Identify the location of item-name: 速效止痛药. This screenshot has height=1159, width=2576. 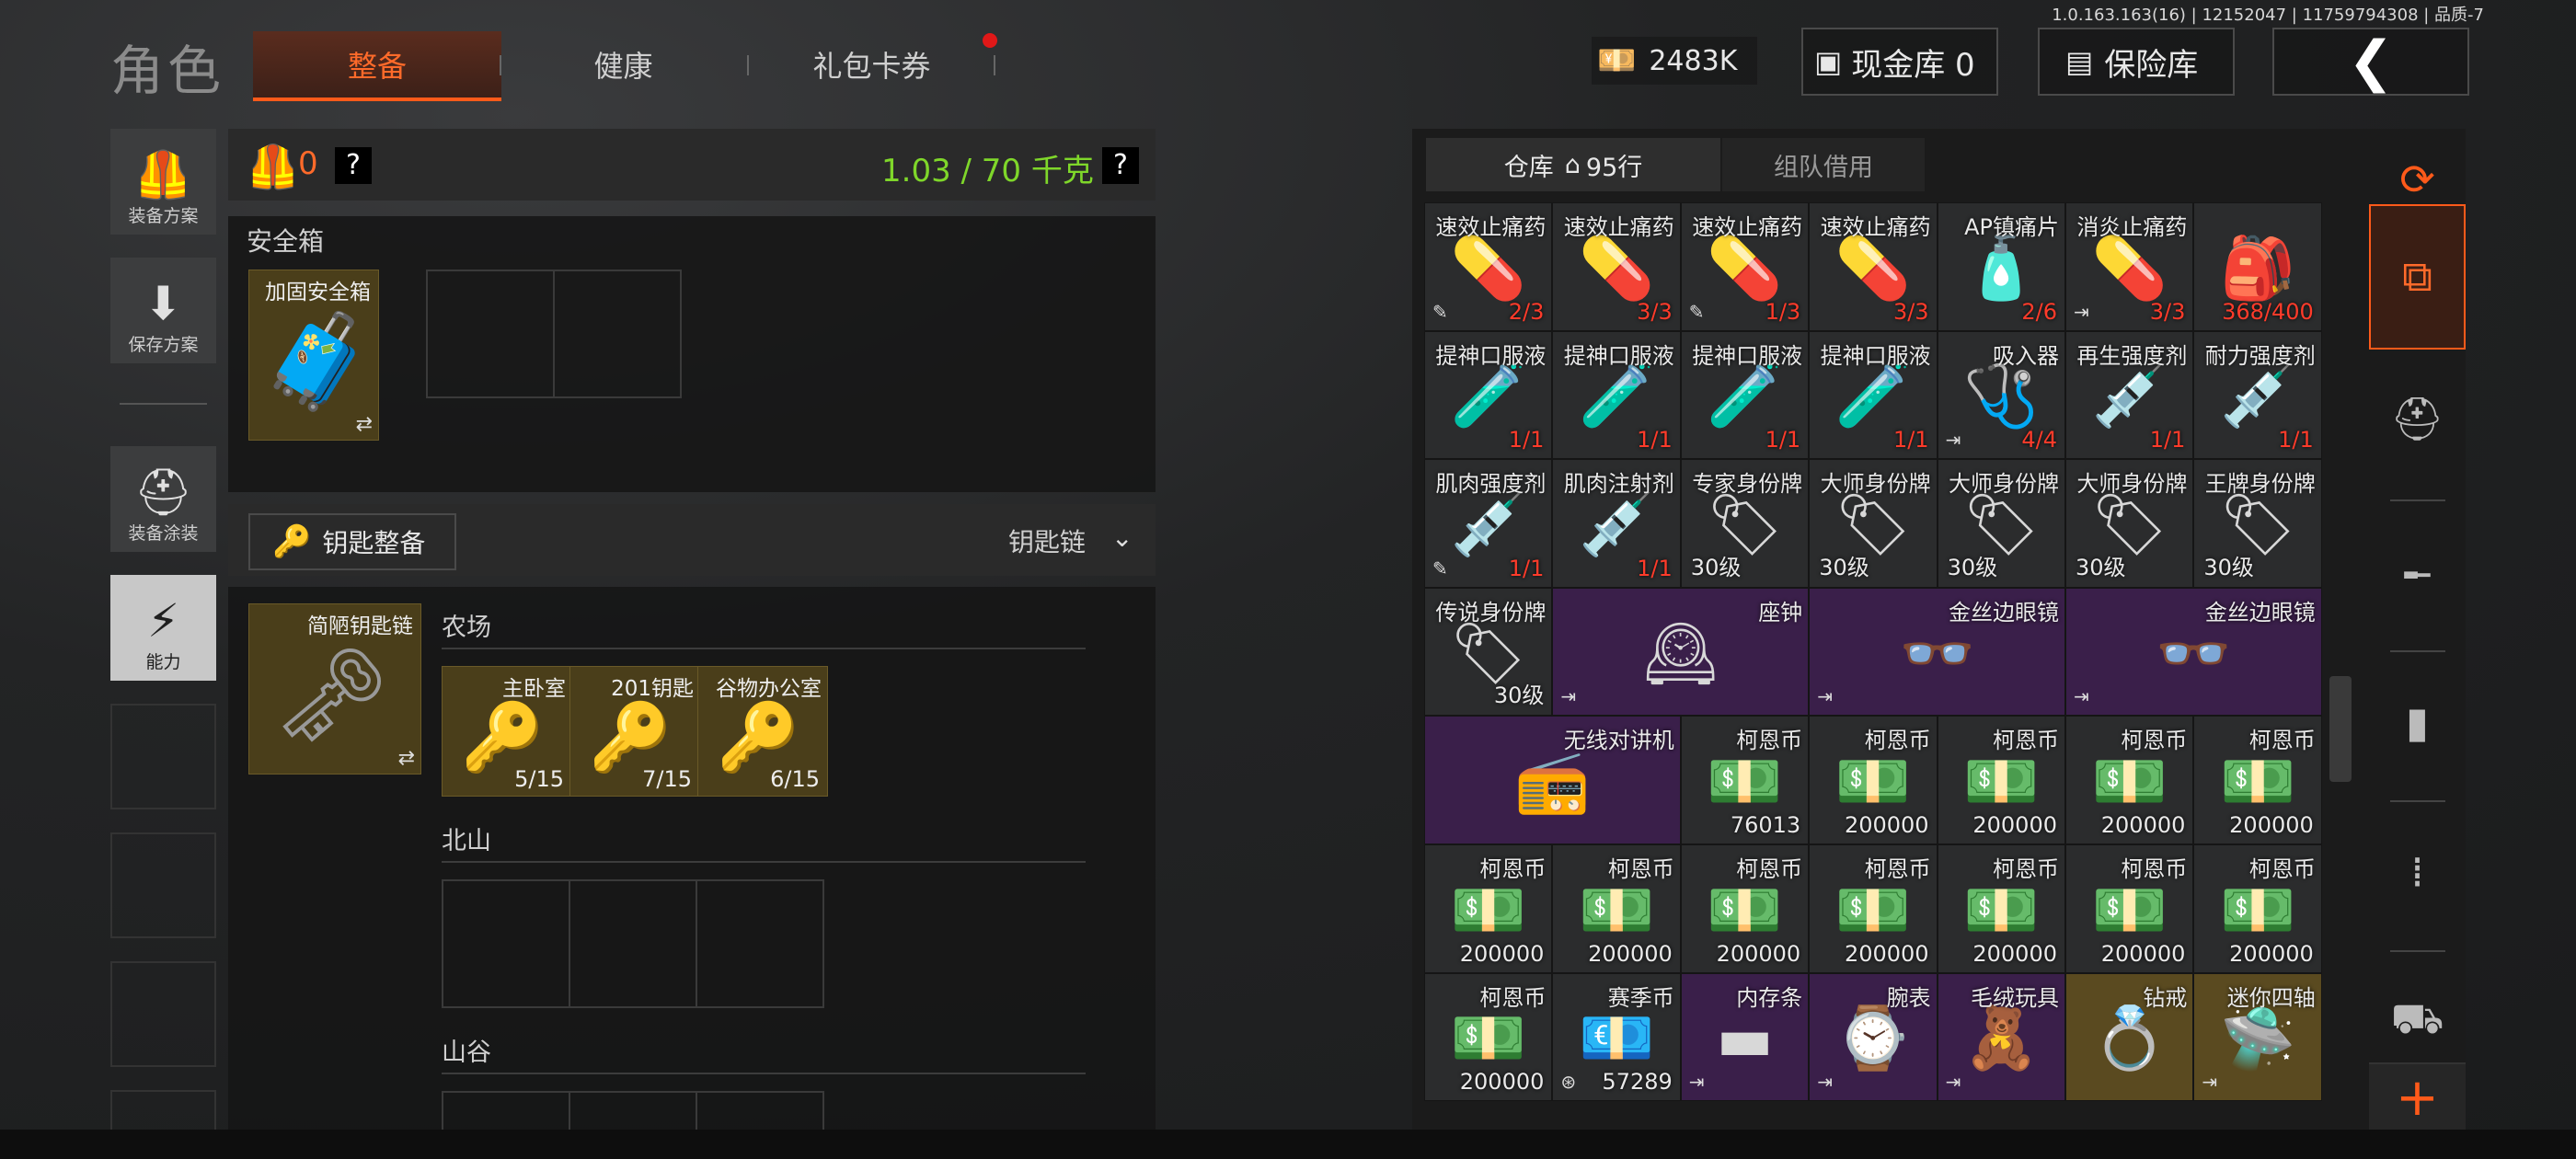
(1618, 227).